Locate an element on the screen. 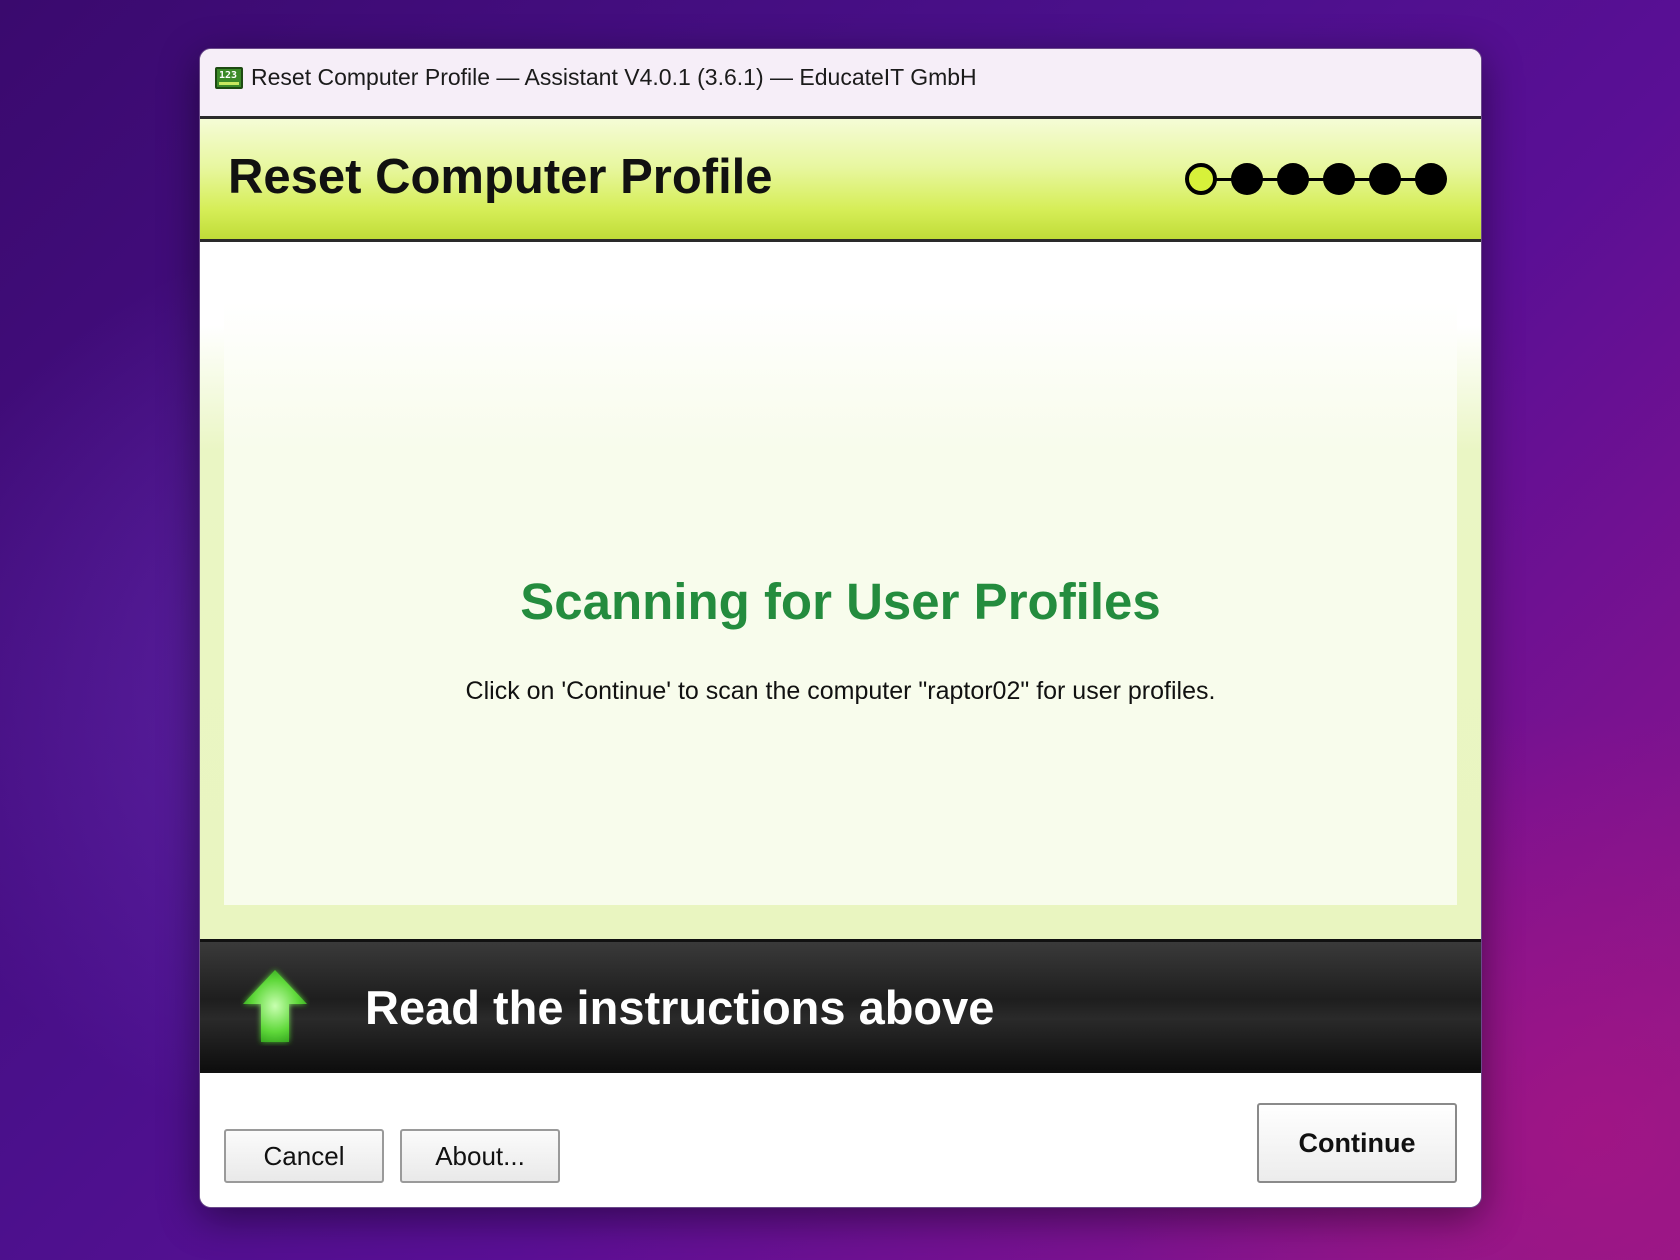 The height and width of the screenshot is (1260, 1680). cancel-button: Cancel is located at coordinates (304, 1156).